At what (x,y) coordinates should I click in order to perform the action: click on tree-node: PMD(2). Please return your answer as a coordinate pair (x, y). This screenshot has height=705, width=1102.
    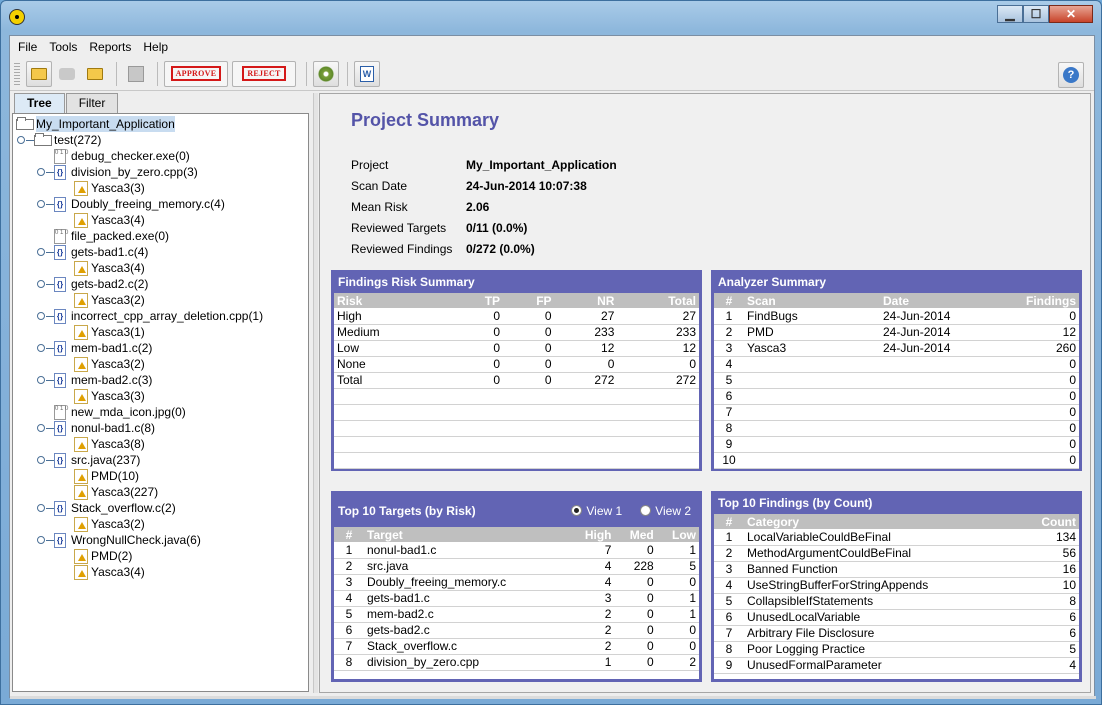
    Looking at the image, I should click on (103, 556).